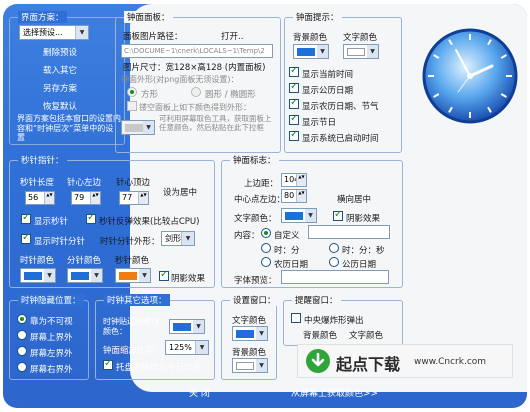 The height and width of the screenshot is (412, 530). What do you see at coordinates (60, 88) in the screenshot?
I see `save-as-button: 另存方案` at bounding box center [60, 88].